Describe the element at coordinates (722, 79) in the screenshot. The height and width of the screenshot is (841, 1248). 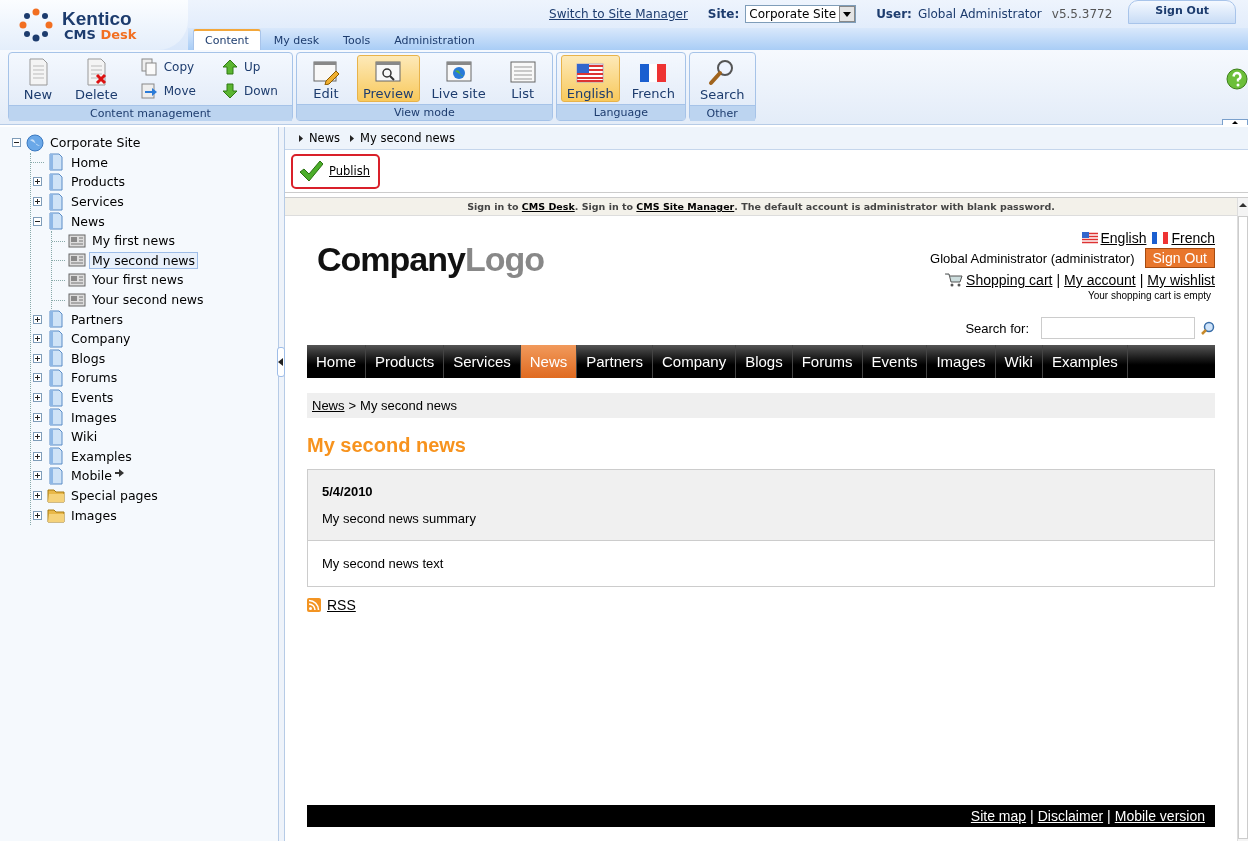
I see `toolbar-button: Search` at that location.